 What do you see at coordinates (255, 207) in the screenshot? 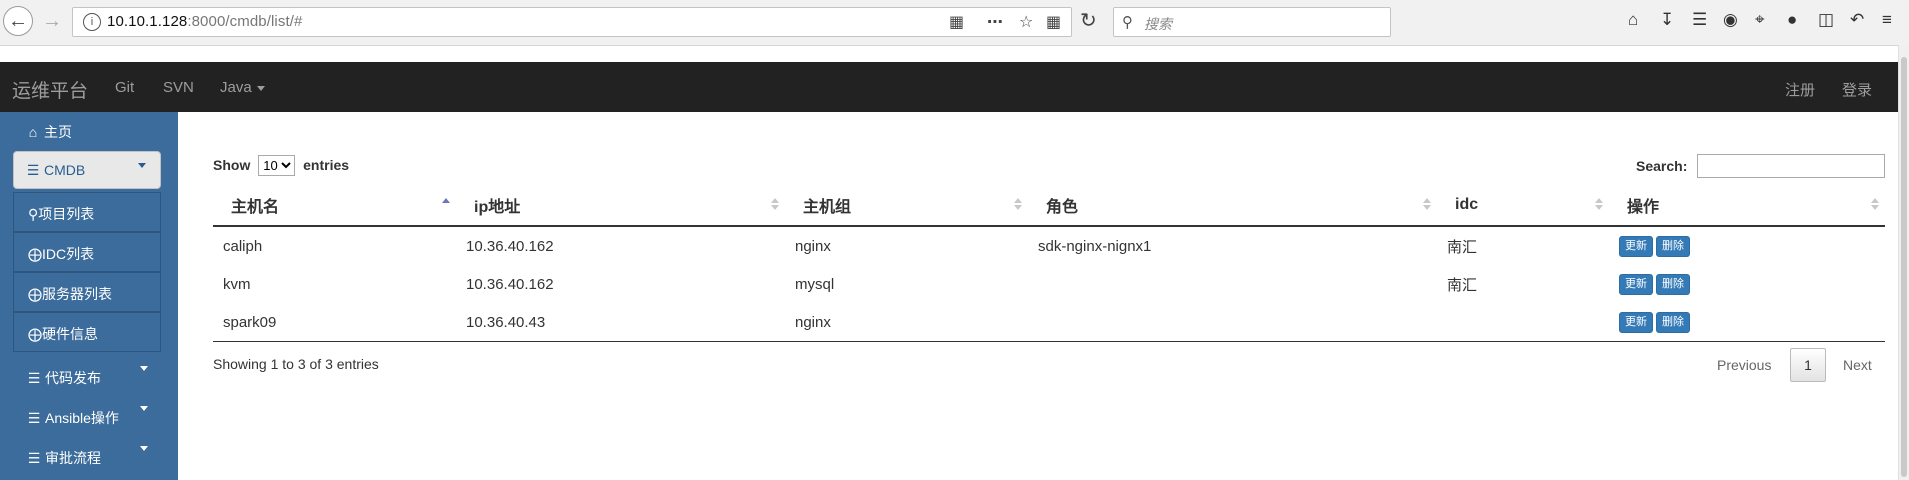
I see `column-label: 主机名` at bounding box center [255, 207].